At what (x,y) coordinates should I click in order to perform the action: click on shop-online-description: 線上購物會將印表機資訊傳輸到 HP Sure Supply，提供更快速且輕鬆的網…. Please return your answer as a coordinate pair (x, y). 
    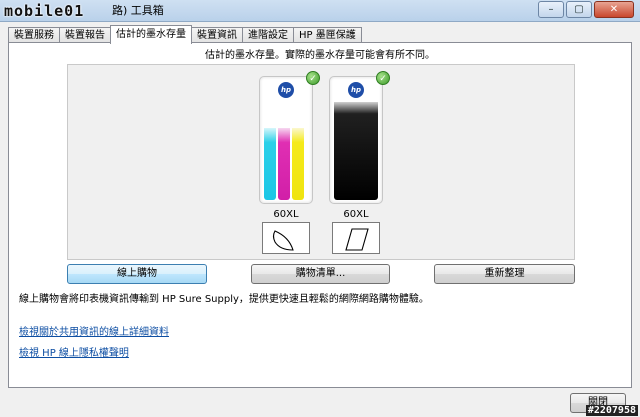
    Looking at the image, I should click on (224, 299).